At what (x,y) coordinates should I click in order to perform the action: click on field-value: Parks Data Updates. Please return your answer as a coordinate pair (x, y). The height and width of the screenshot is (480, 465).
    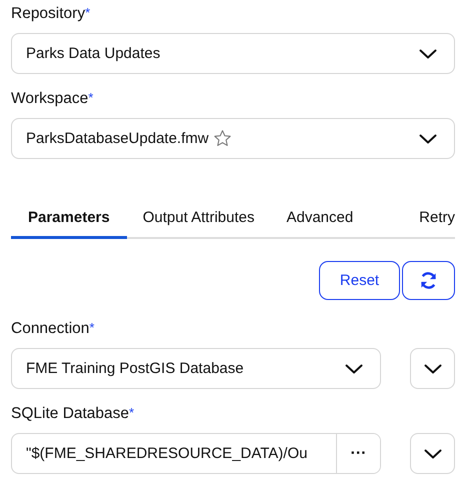
    Looking at the image, I should click on (93, 53).